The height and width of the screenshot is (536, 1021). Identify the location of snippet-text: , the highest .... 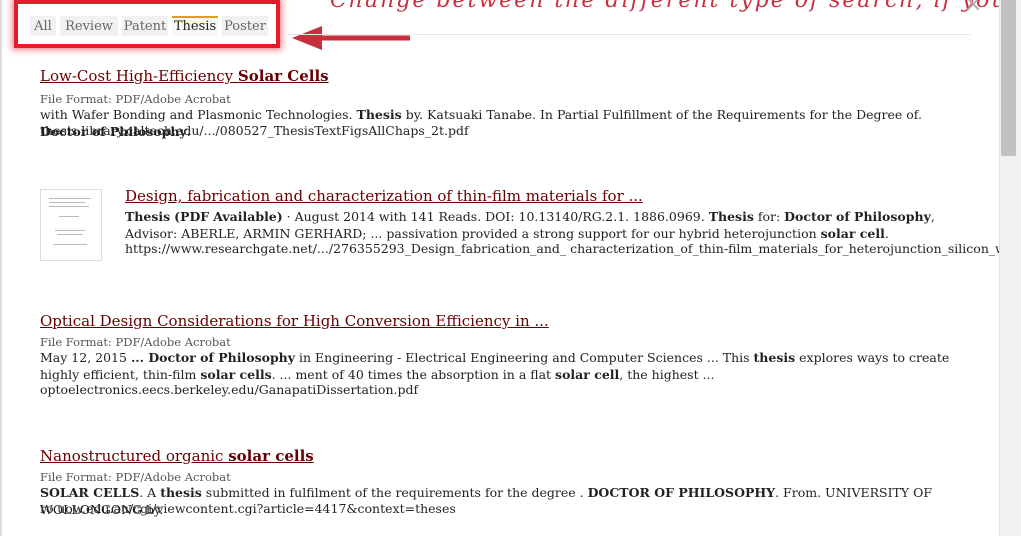
(667, 374).